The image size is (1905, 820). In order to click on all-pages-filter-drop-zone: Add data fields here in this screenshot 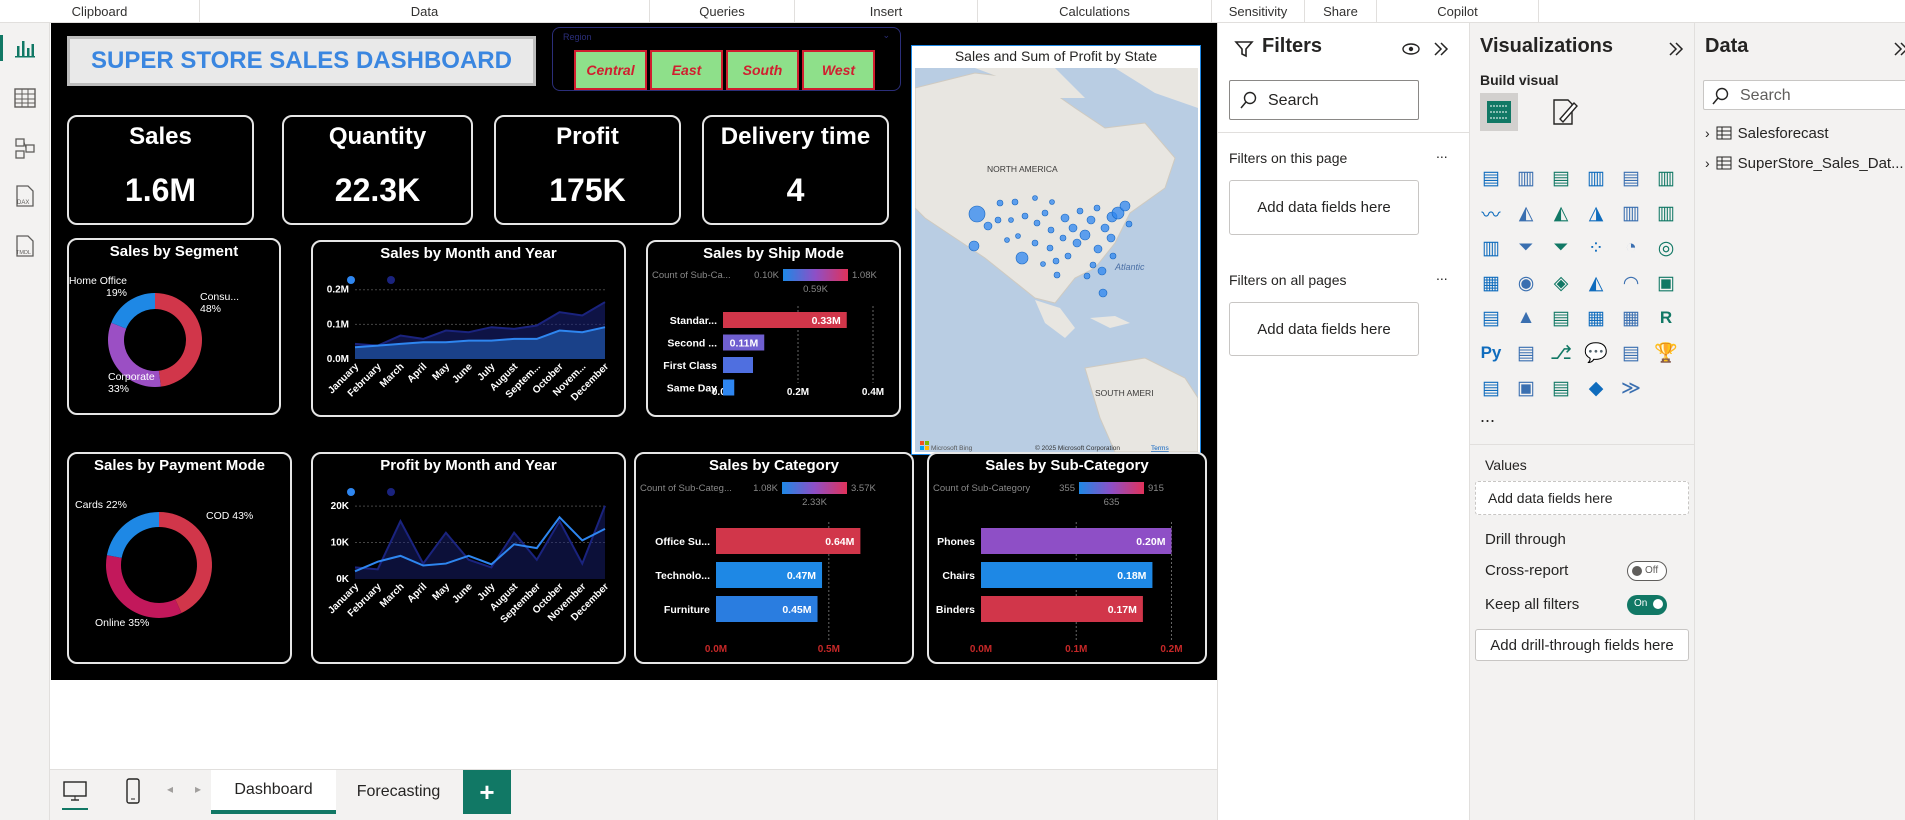, I will do `click(1324, 329)`.